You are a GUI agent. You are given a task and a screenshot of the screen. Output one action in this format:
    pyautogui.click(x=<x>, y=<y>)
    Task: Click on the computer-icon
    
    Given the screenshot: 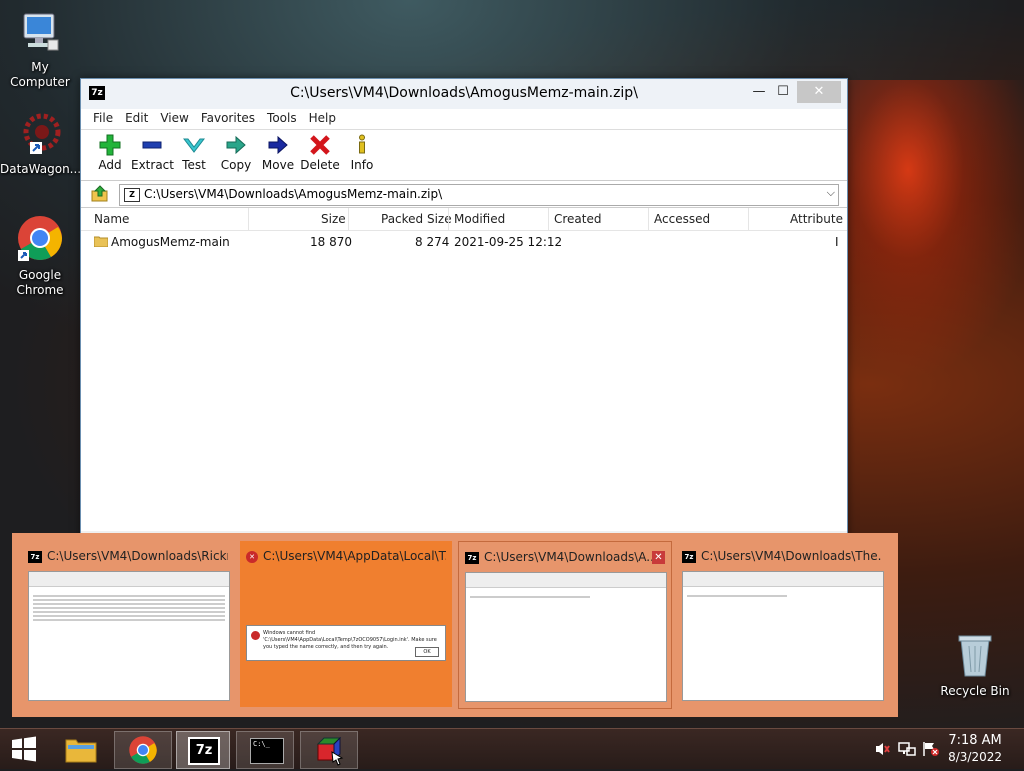 What is the action you would take?
    pyautogui.click(x=40, y=34)
    